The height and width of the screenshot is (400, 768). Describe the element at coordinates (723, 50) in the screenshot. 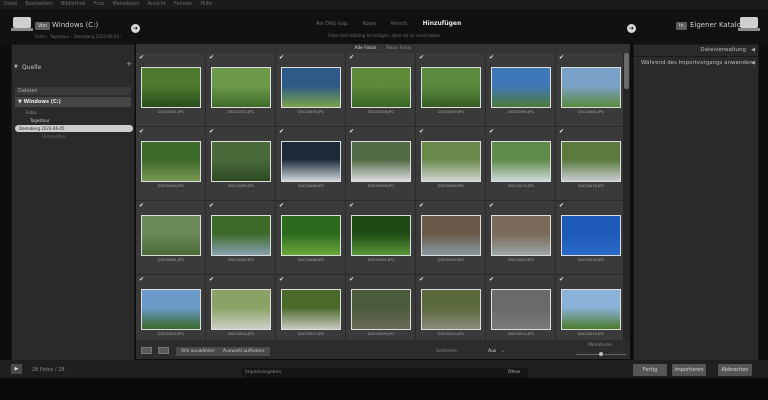

I see `file-handling-section: Dateiverwaltung` at that location.